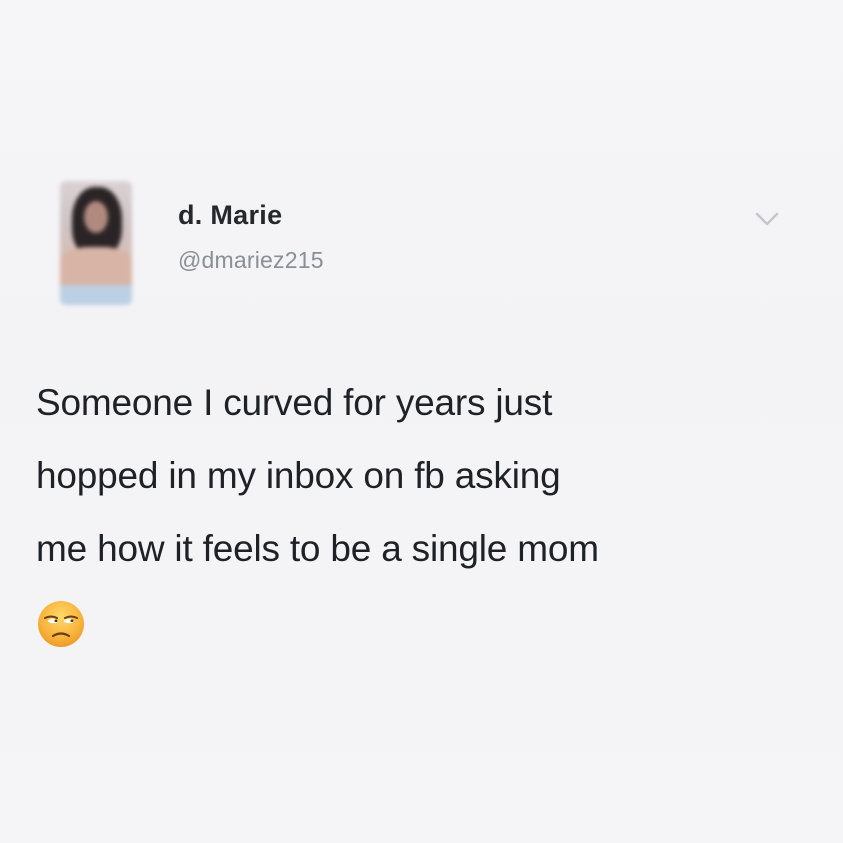  Describe the element at coordinates (317, 548) in the screenshot. I see `tweet-text-line: me how it feels to be a single mom` at that location.